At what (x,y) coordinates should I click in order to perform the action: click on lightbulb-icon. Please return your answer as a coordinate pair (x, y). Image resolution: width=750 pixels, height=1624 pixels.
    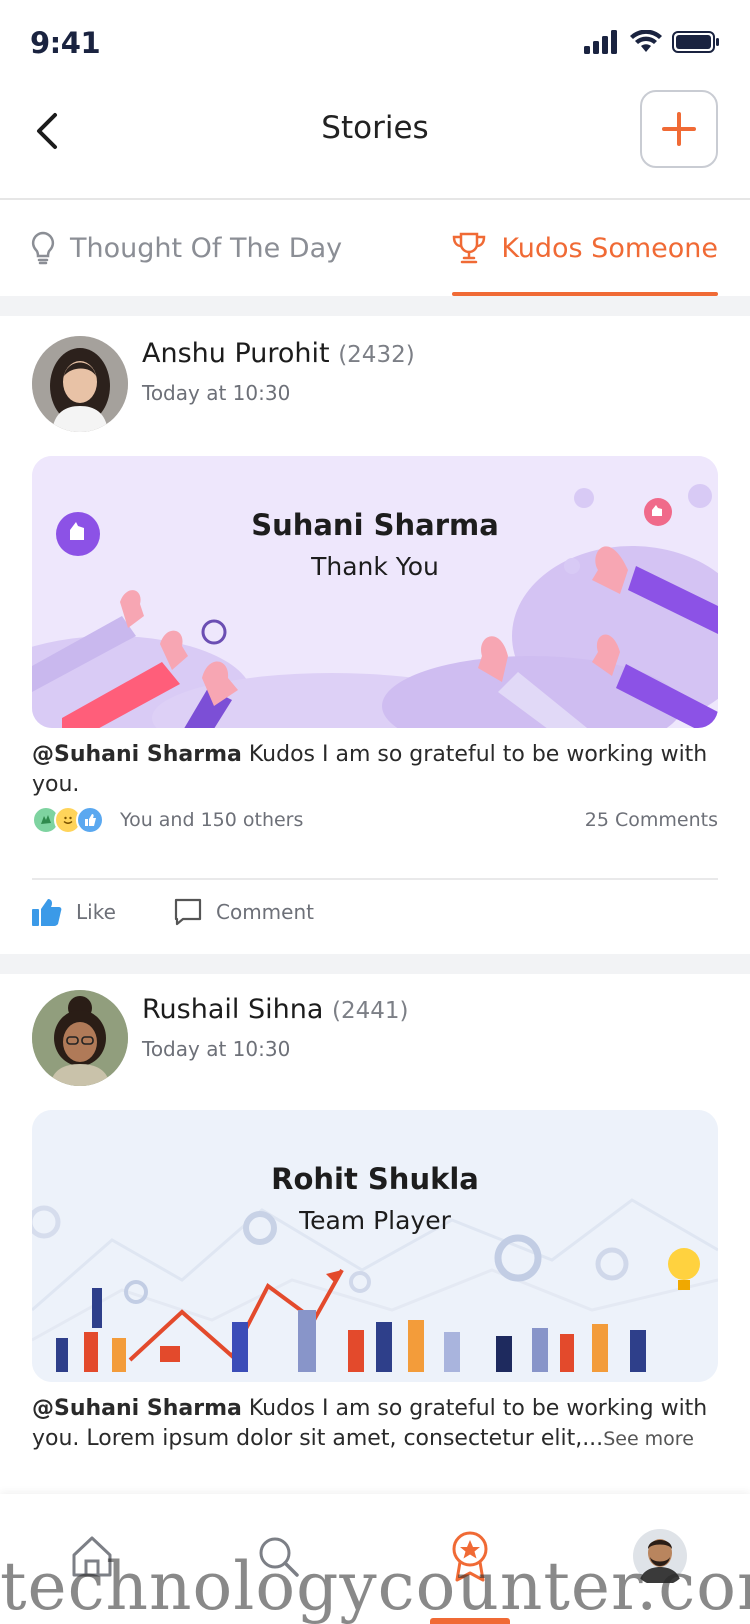
    Looking at the image, I should click on (43, 248).